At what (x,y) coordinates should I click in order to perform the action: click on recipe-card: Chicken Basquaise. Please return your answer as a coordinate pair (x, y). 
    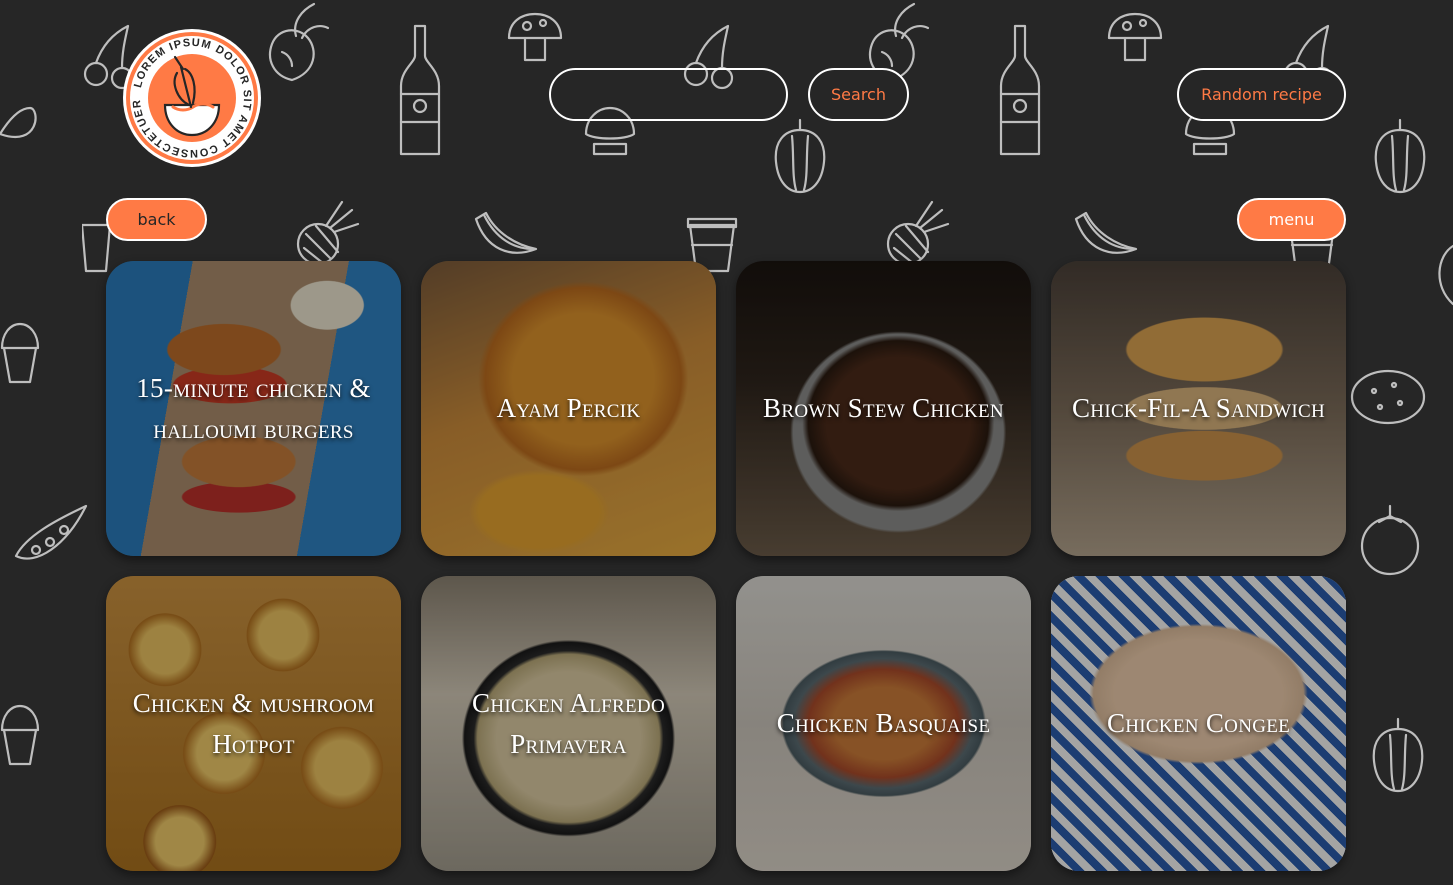
    Looking at the image, I should click on (883, 723).